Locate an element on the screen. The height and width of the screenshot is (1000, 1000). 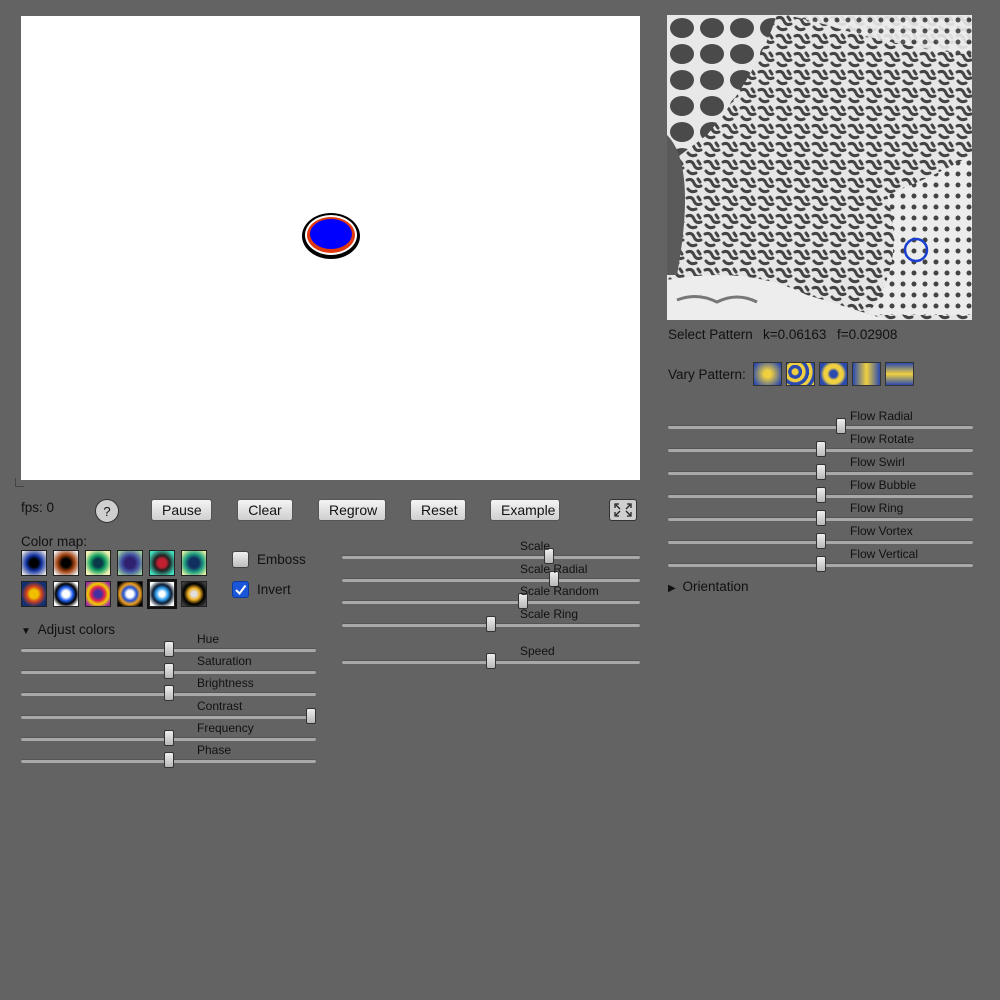
fullscreen-icon is located at coordinates (623, 510).